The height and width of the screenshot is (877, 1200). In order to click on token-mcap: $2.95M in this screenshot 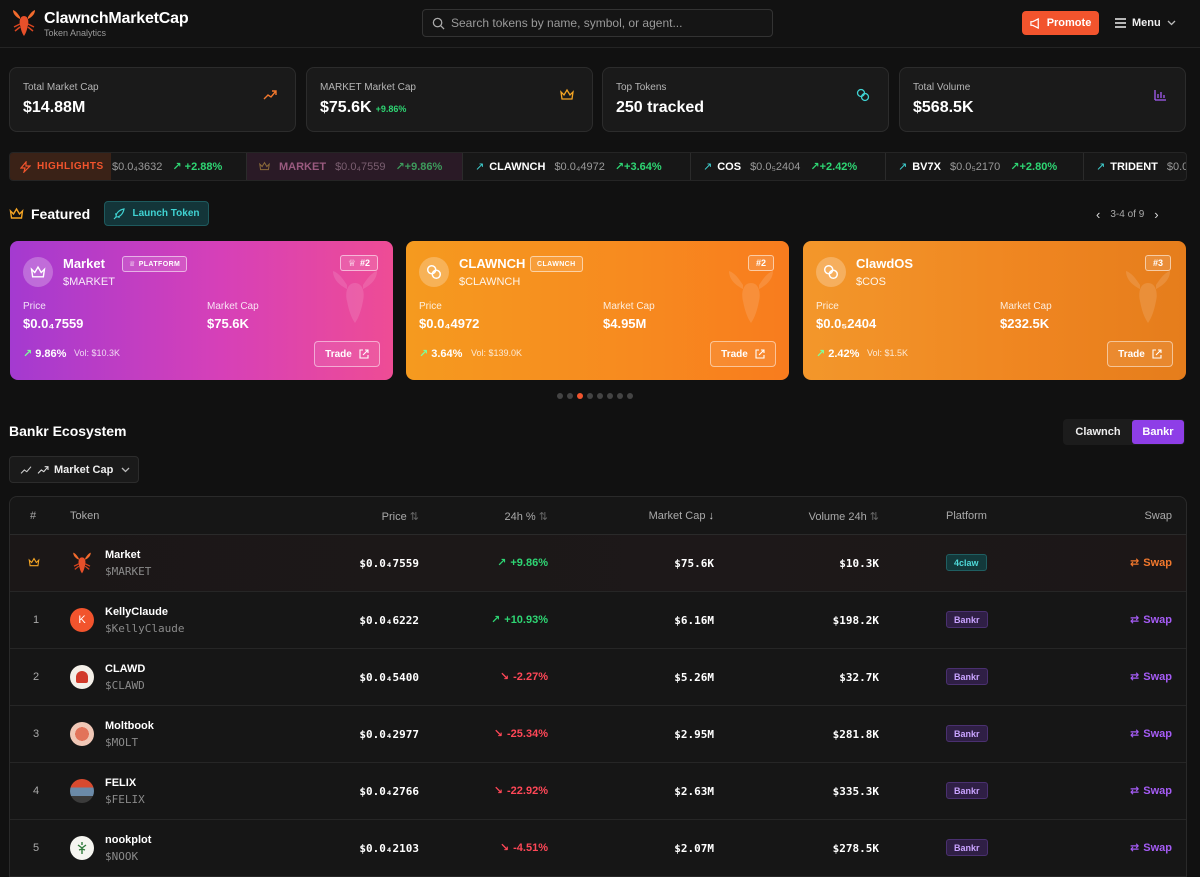, I will do `click(694, 734)`.